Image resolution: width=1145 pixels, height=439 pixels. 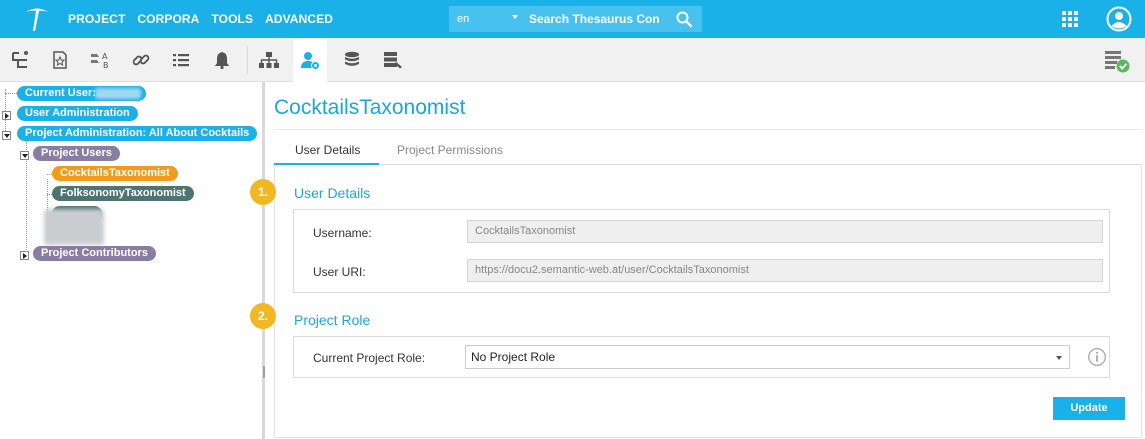 What do you see at coordinates (74, 227) in the screenshot?
I see `redacted-users` at bounding box center [74, 227].